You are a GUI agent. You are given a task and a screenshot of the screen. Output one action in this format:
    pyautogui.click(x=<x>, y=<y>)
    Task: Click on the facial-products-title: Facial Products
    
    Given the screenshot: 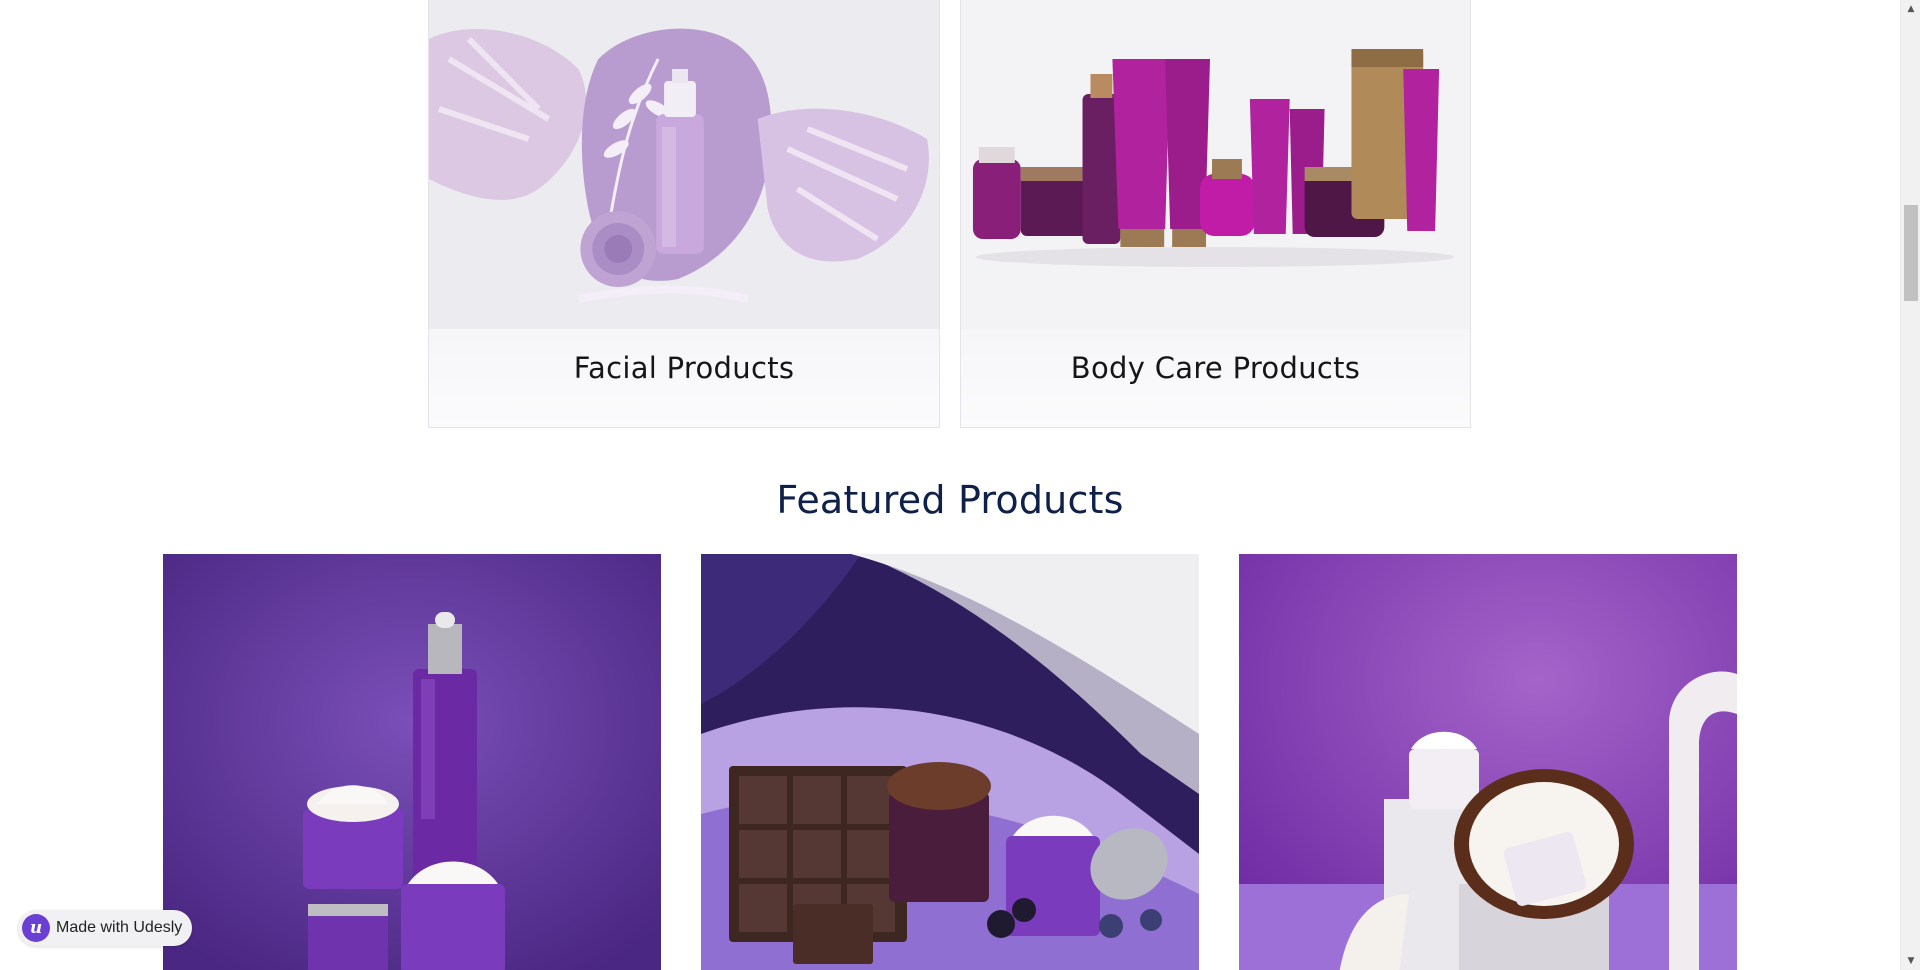 What is the action you would take?
    pyautogui.click(x=684, y=368)
    